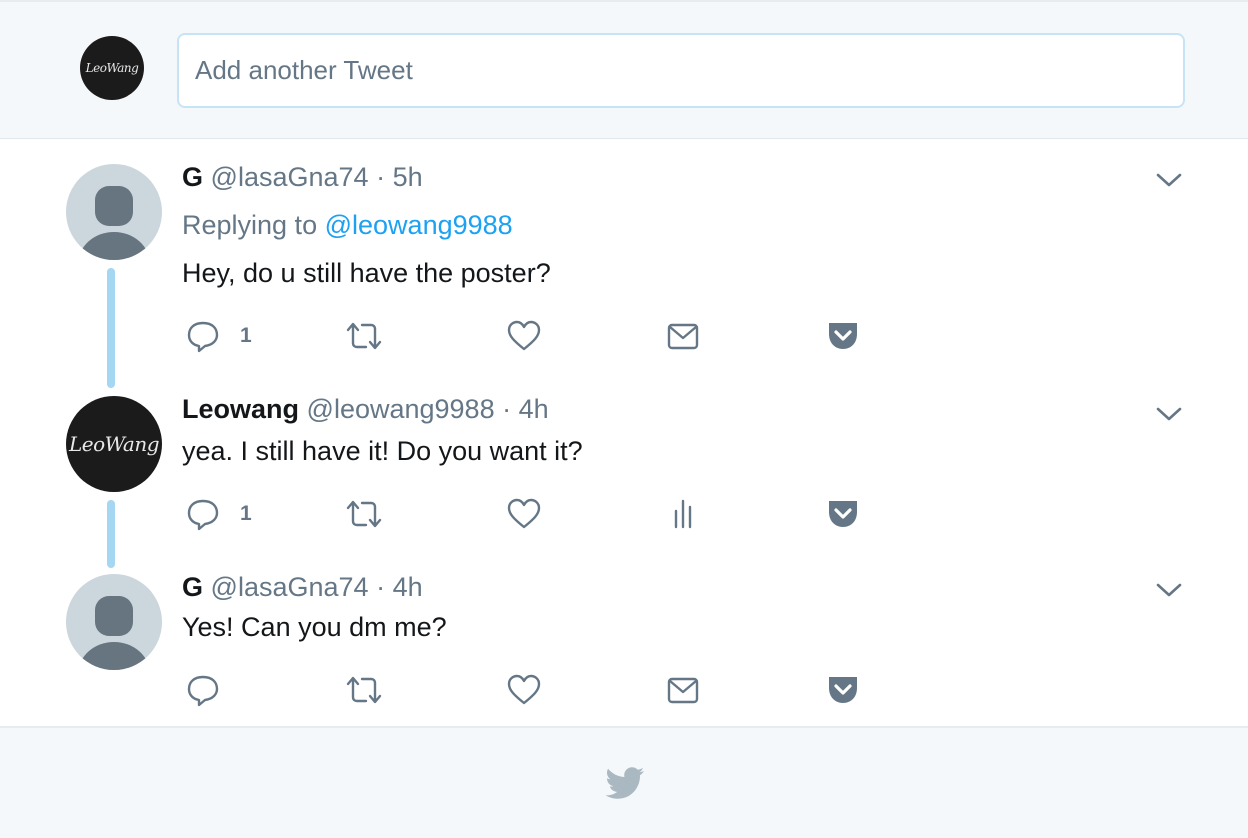 The height and width of the screenshot is (838, 1248). I want to click on twitter-bird-icon, so click(625, 783).